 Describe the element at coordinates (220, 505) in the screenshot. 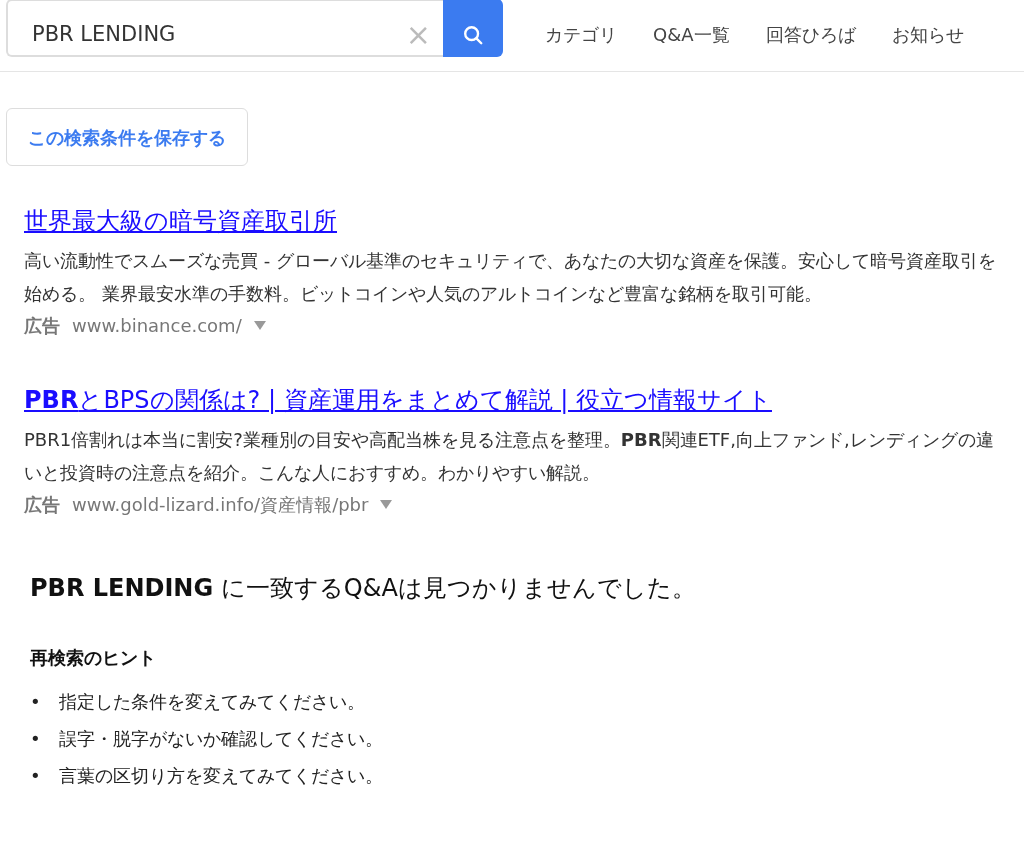

I see `ad-url: www.gold-lizard.info/資産情報/pbr` at that location.